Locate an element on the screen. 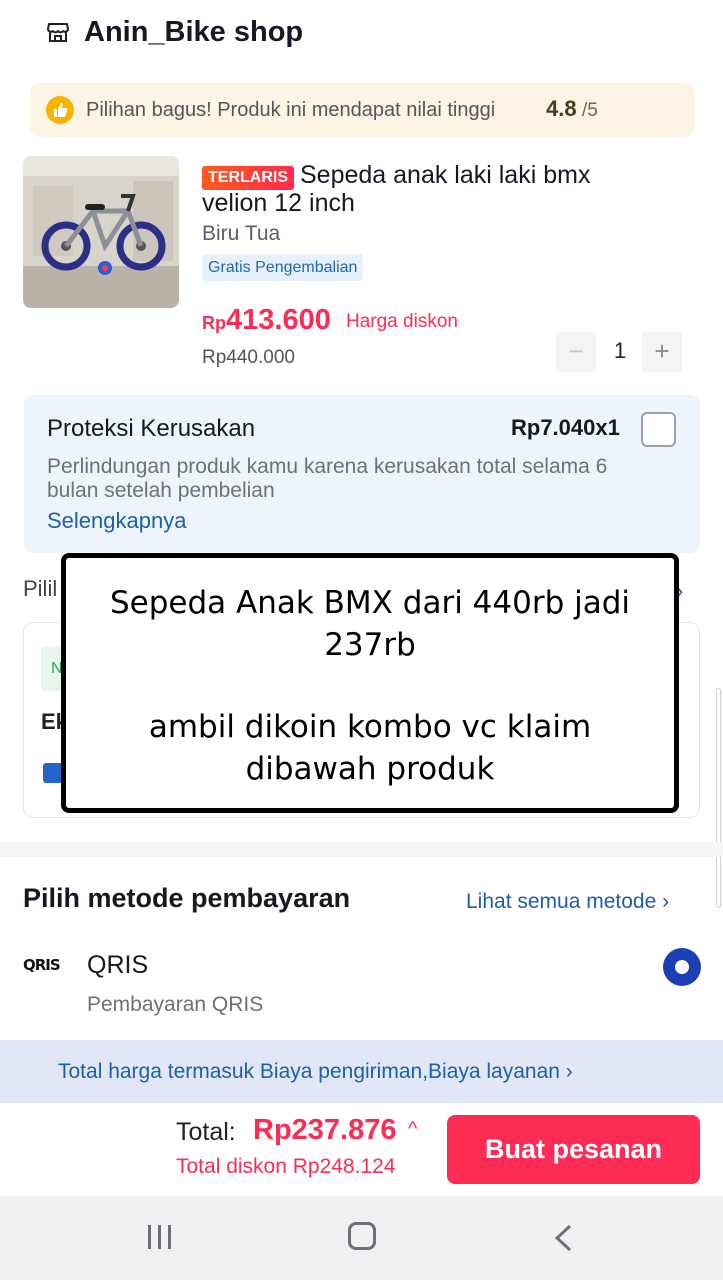 The height and width of the screenshot is (1280, 723). back-icon is located at coordinates (563, 1238).